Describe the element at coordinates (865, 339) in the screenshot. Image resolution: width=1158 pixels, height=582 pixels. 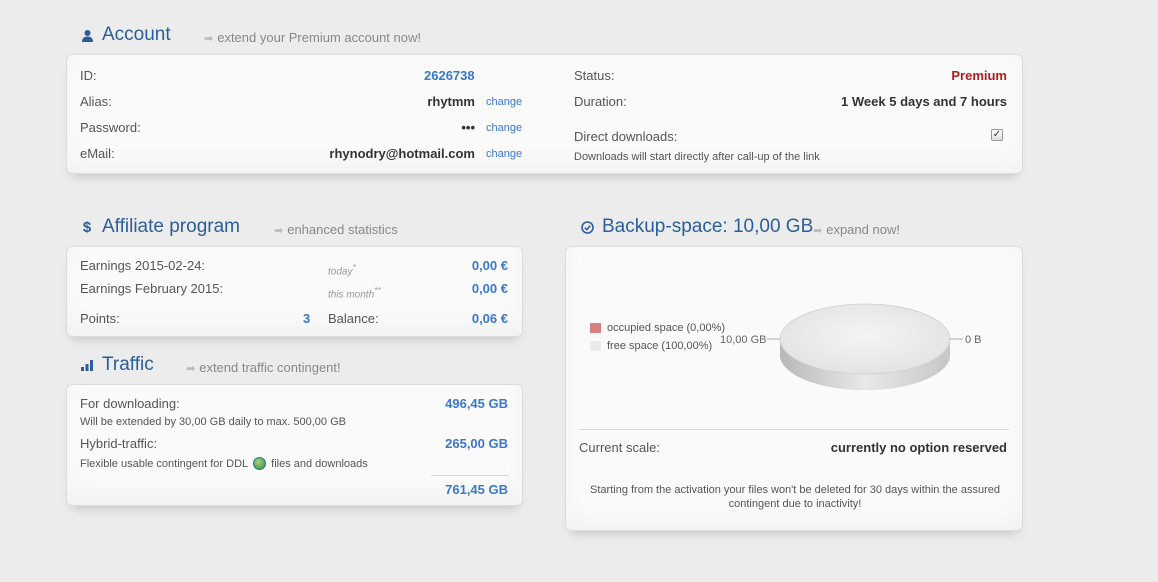
I see `pie-slice-free` at that location.